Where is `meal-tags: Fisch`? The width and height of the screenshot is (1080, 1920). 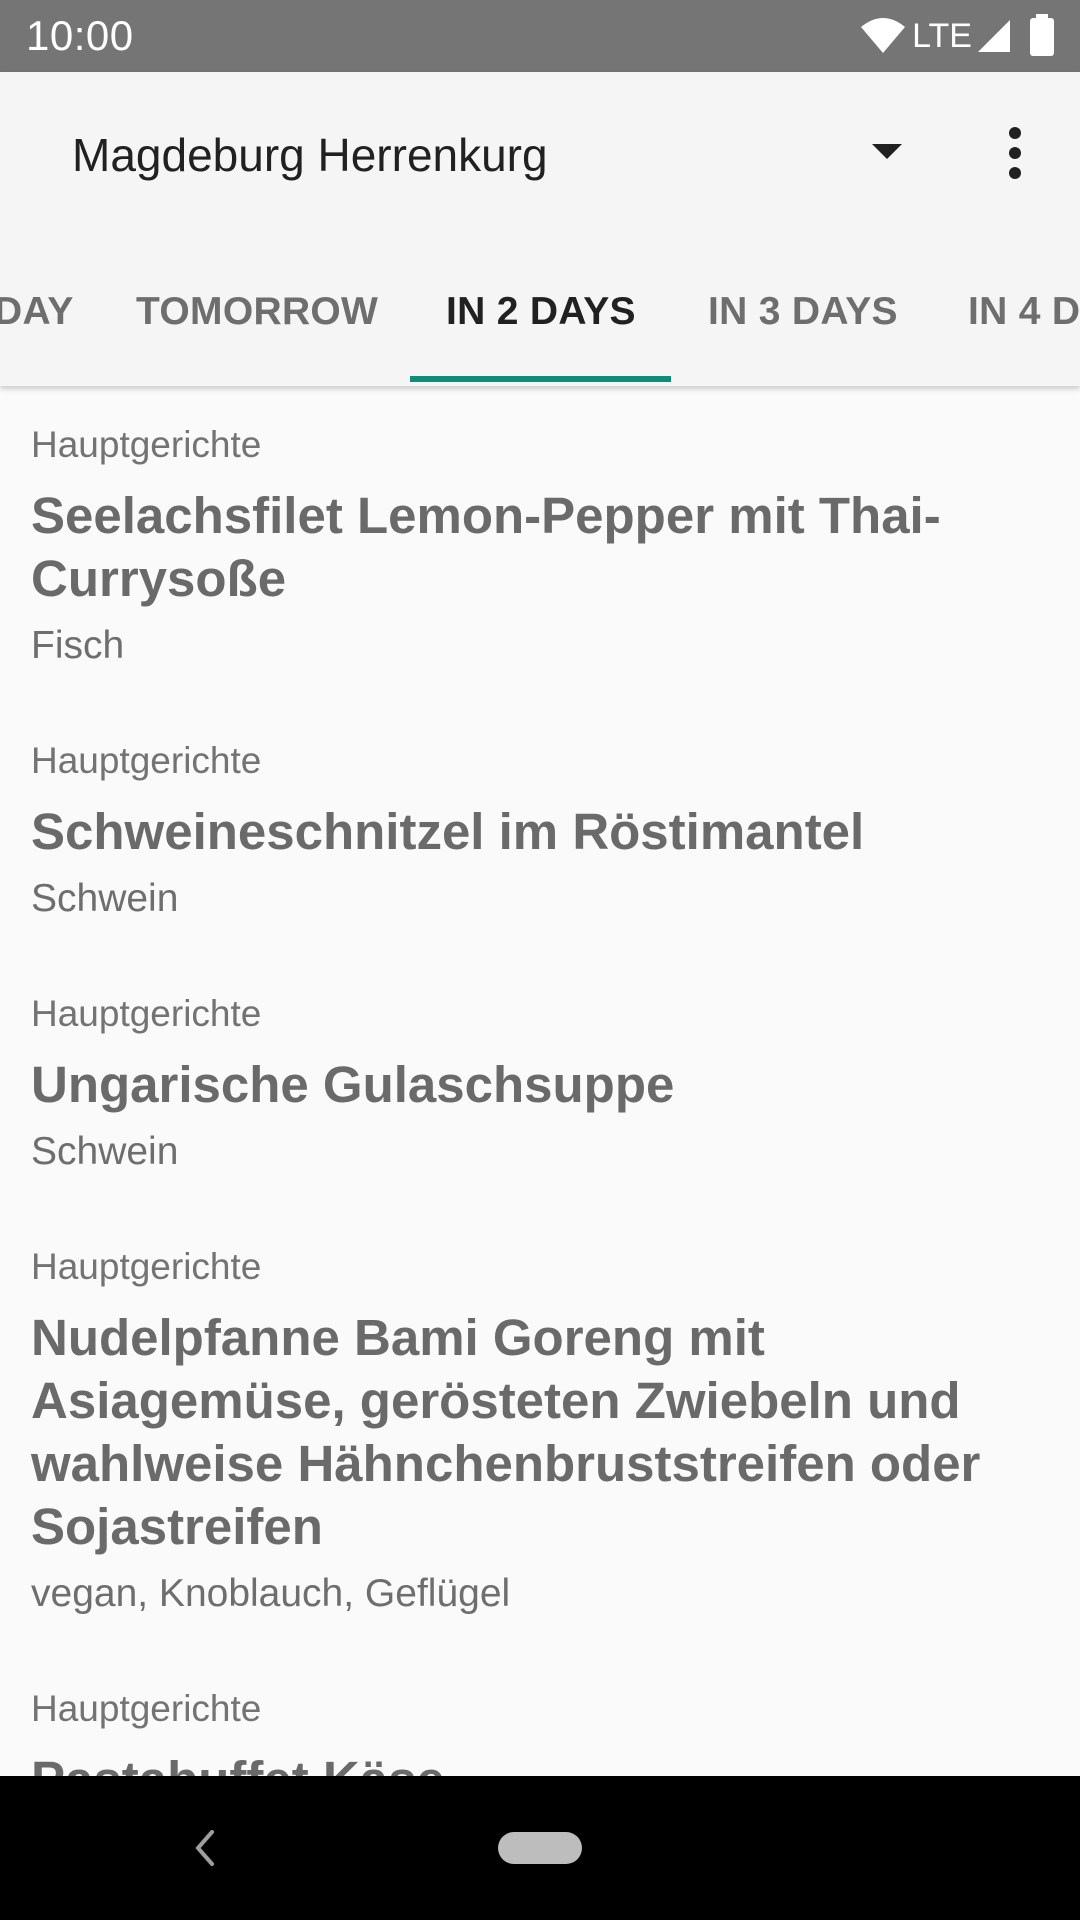 meal-tags: Fisch is located at coordinates (78, 645).